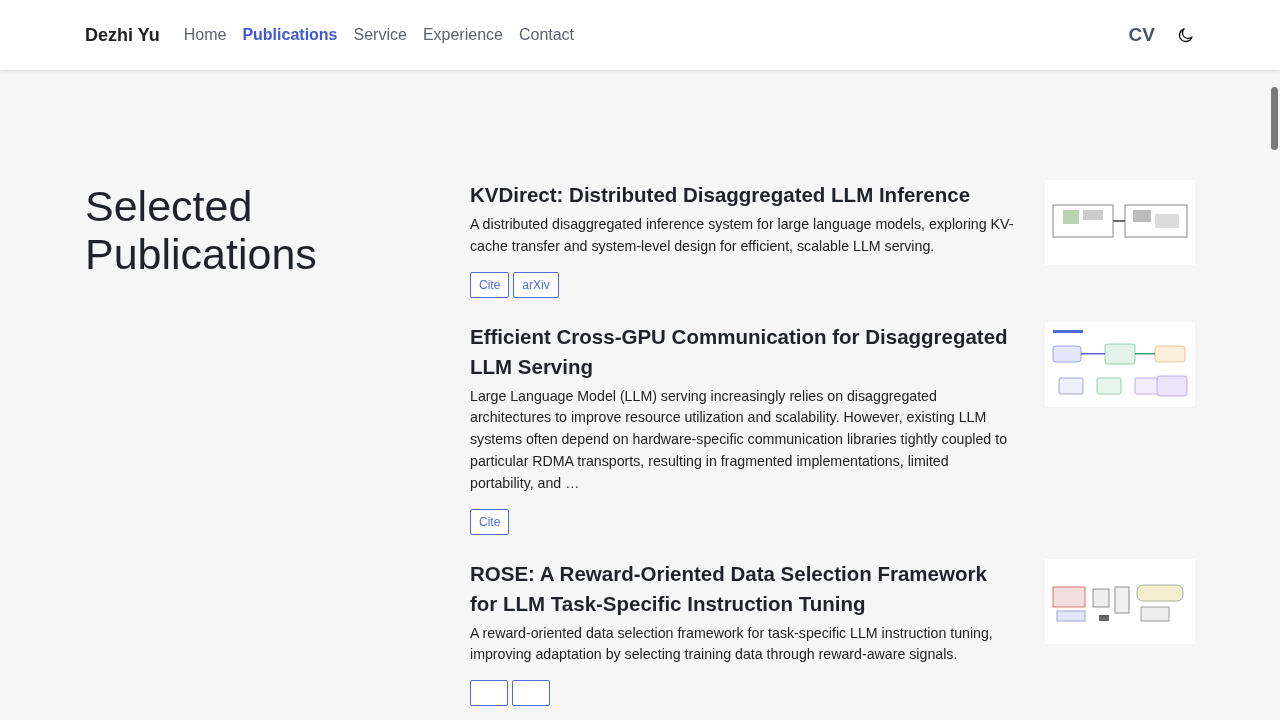 The image size is (1280, 720). What do you see at coordinates (742, 588) in the screenshot?
I see `publication-title: ROSE: A Reward-Oriented Data Selection Framework for LLM Task-Specific Instruction Tuning` at bounding box center [742, 588].